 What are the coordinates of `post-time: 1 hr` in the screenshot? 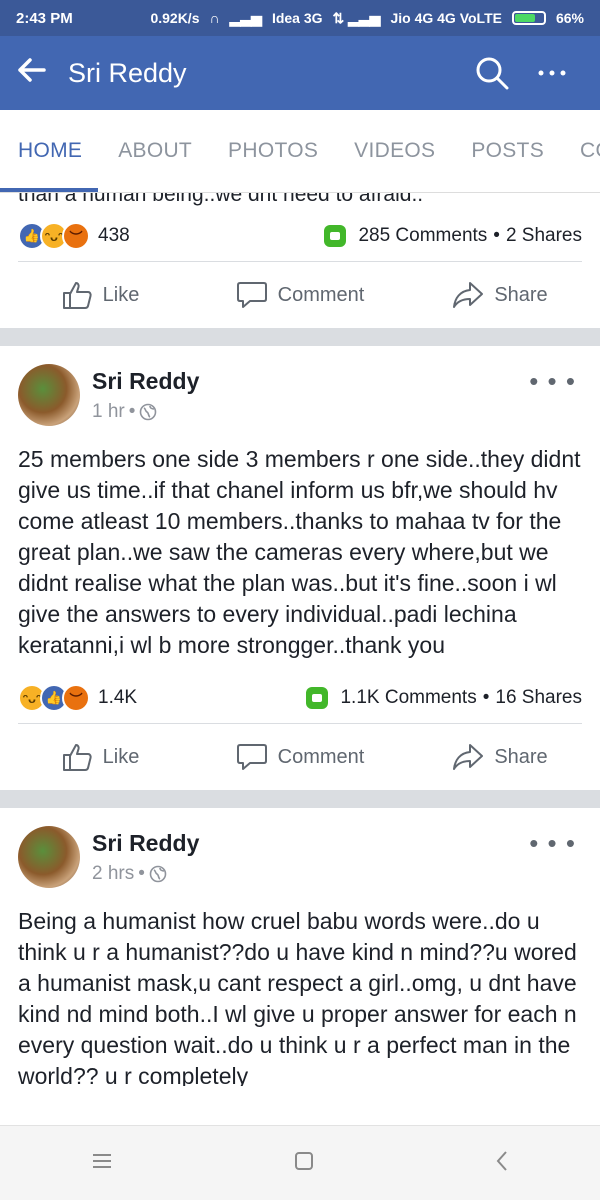 It's located at (108, 412).